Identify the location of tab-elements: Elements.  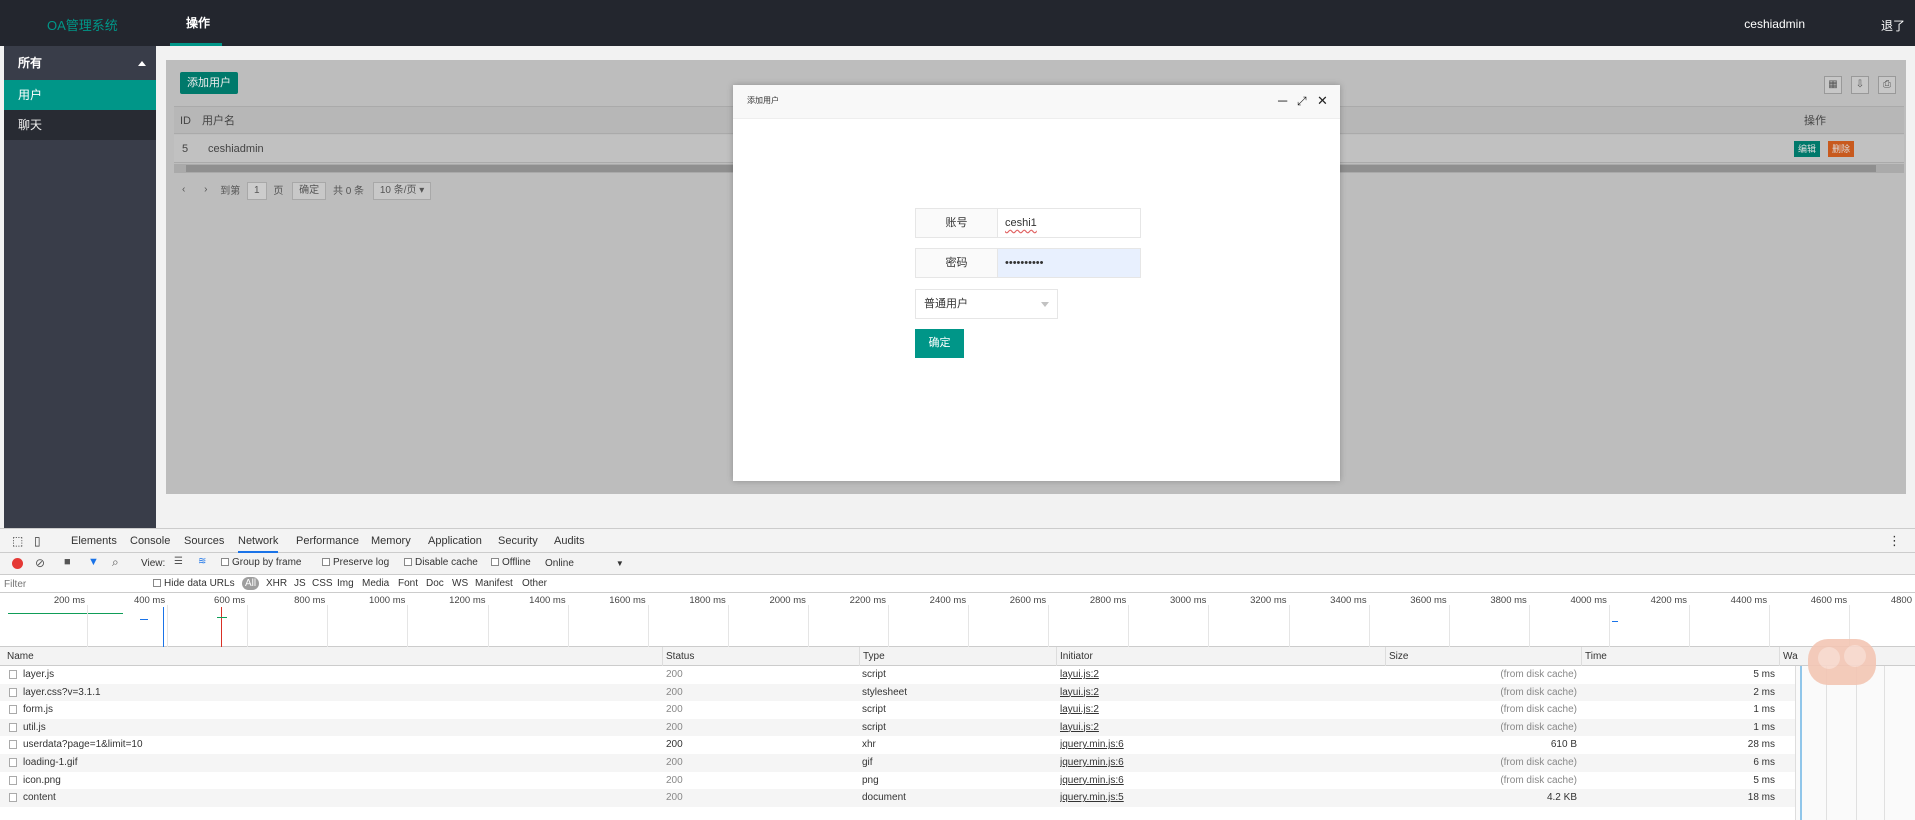
(94, 541).